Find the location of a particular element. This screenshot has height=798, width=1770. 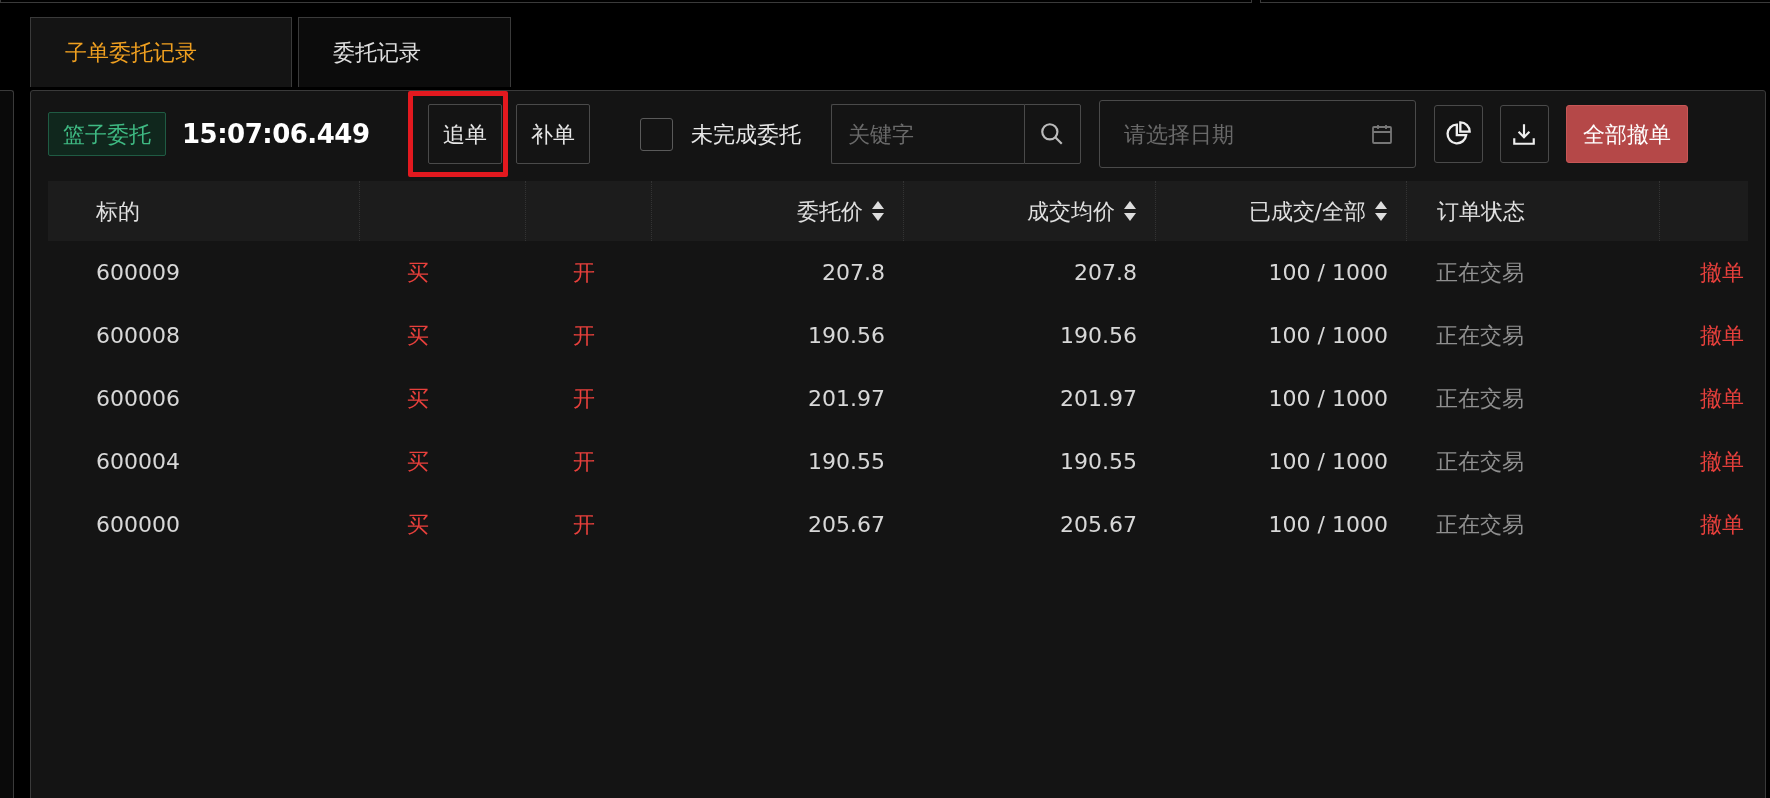

price-cell-text: 207.8 is located at coordinates (853, 273).